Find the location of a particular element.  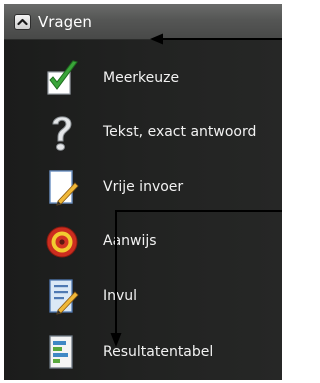

list-item-aanwijs: Aanwijs is located at coordinates (143, 242).